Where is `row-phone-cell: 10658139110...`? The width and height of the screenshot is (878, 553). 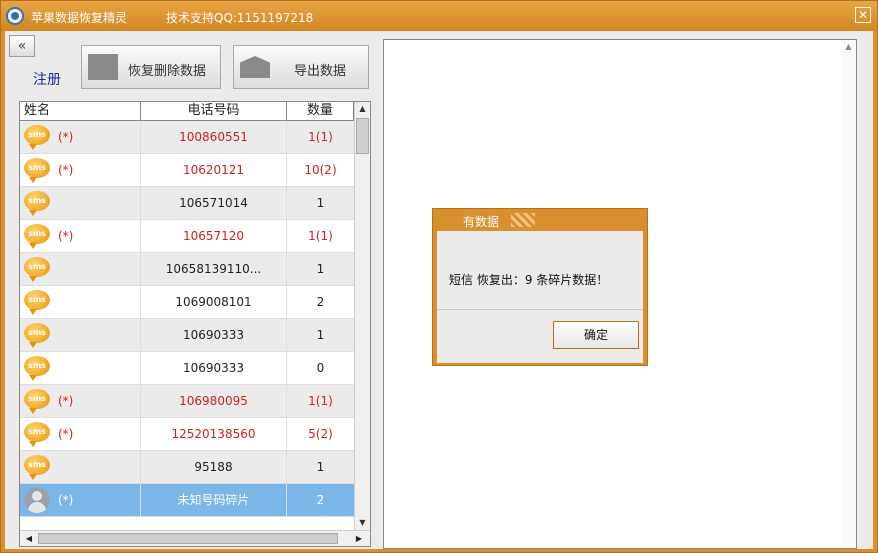 row-phone-cell: 10658139110... is located at coordinates (214, 269).